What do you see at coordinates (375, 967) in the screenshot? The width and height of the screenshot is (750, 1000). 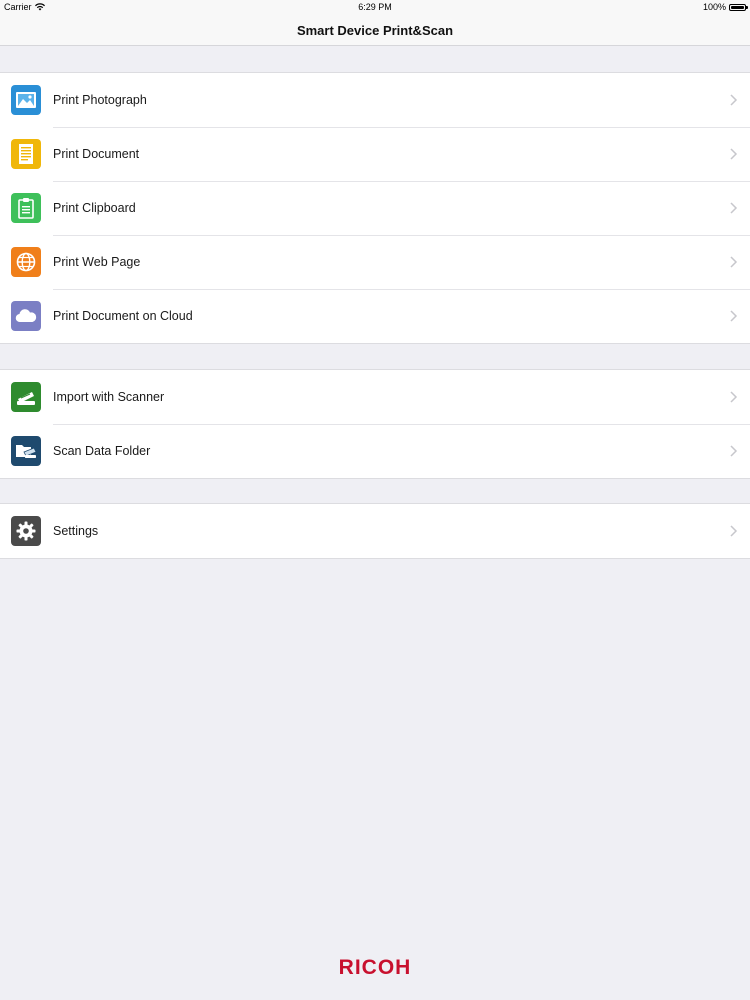 I see `ricoh-logo: RICOH` at bounding box center [375, 967].